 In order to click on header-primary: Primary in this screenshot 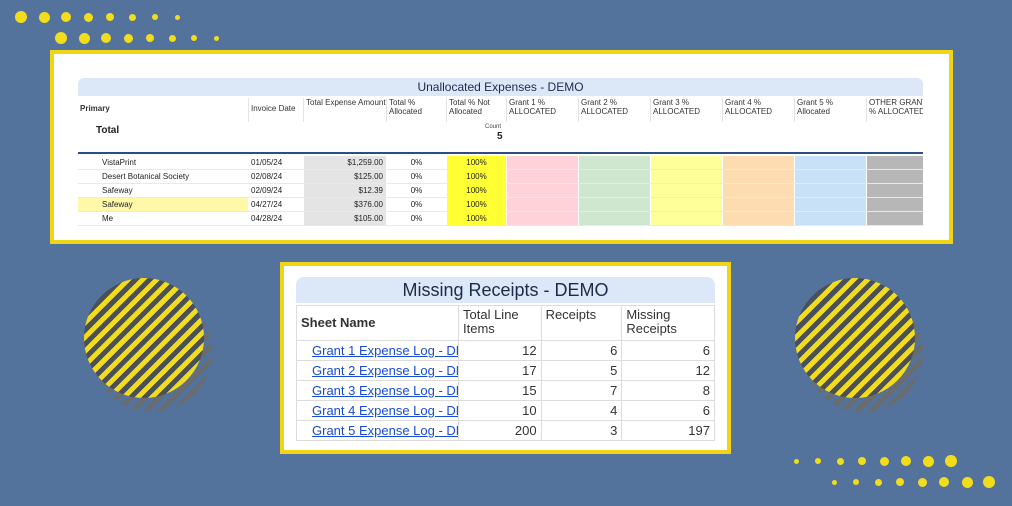, I will do `click(95, 108)`.